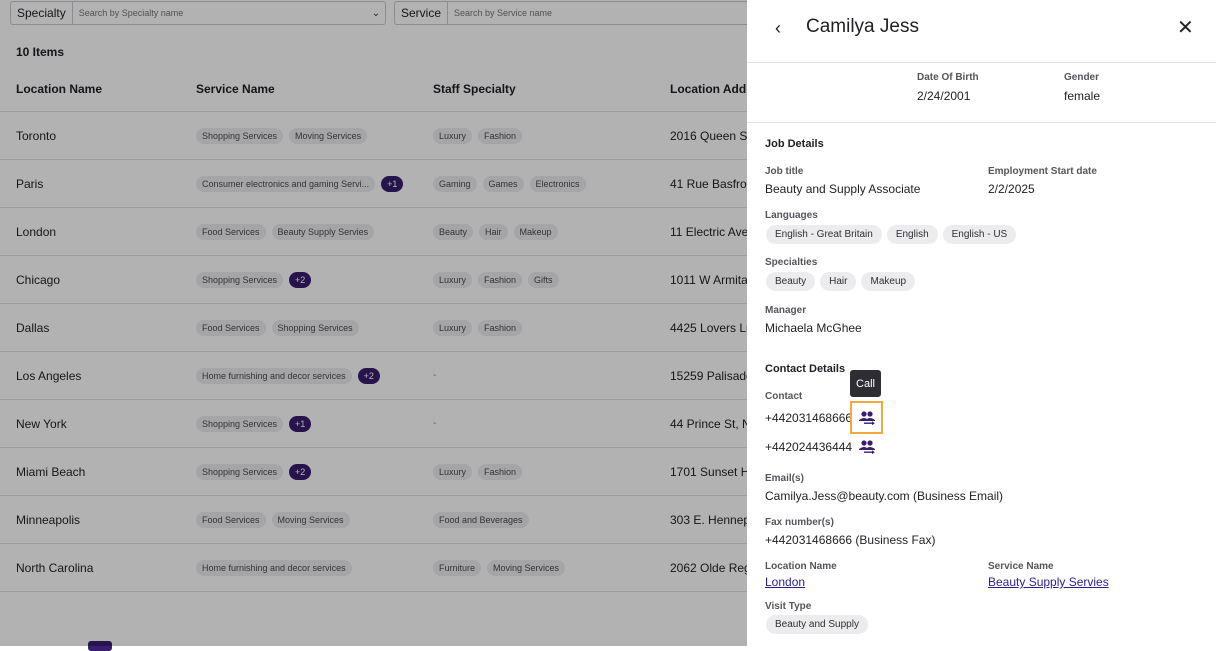  What do you see at coordinates (791, 215) in the screenshot?
I see `languages-label: Languages` at bounding box center [791, 215].